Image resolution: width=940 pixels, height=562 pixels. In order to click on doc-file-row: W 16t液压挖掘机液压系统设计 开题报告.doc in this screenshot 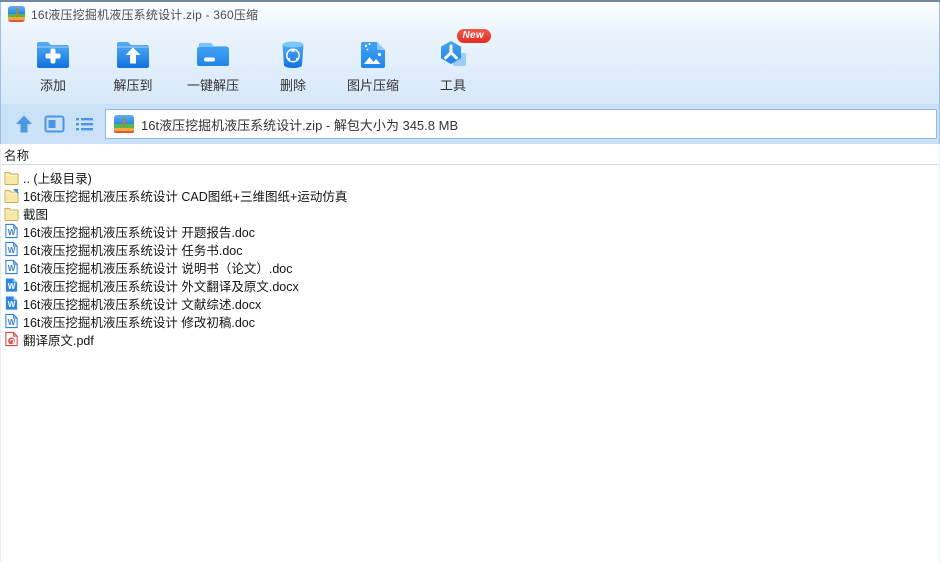, I will do `click(470, 231)`.